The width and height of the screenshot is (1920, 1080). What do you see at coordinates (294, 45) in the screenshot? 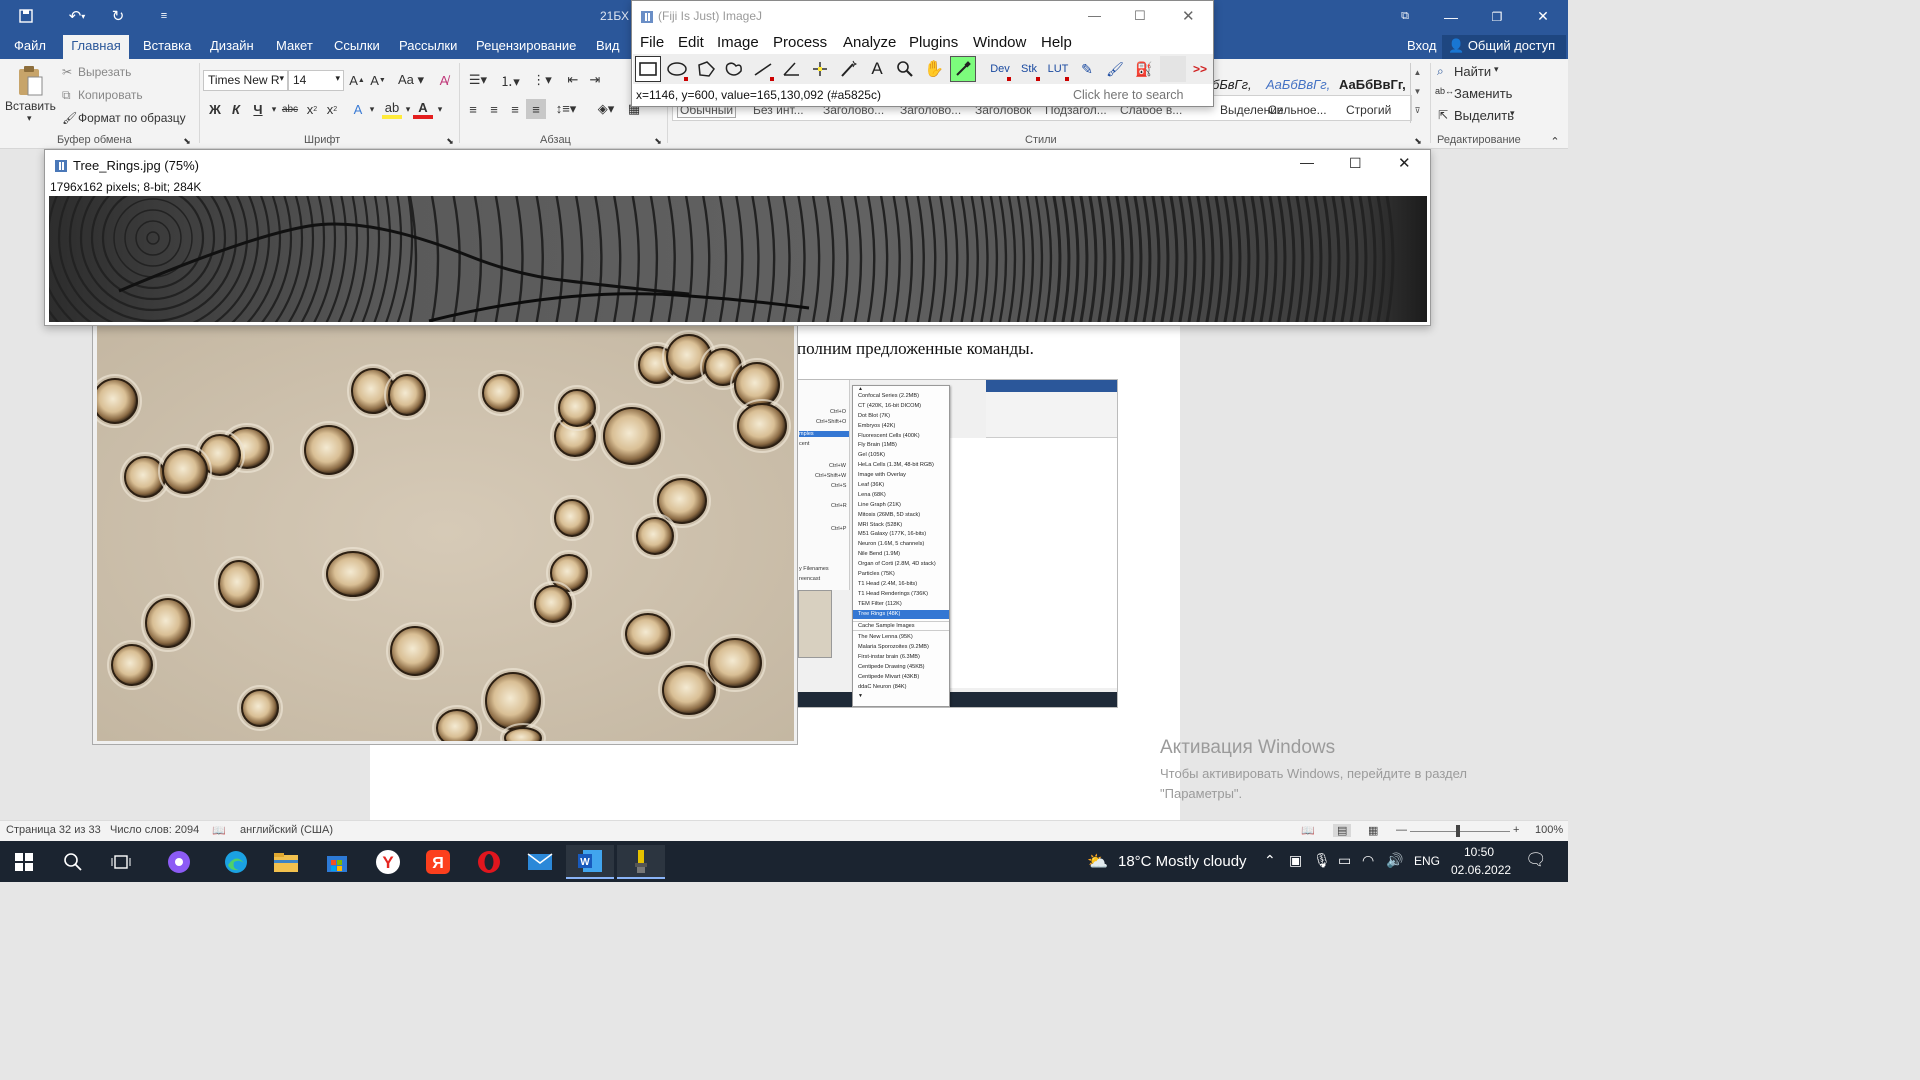
I see `tab-layout: Макет` at bounding box center [294, 45].